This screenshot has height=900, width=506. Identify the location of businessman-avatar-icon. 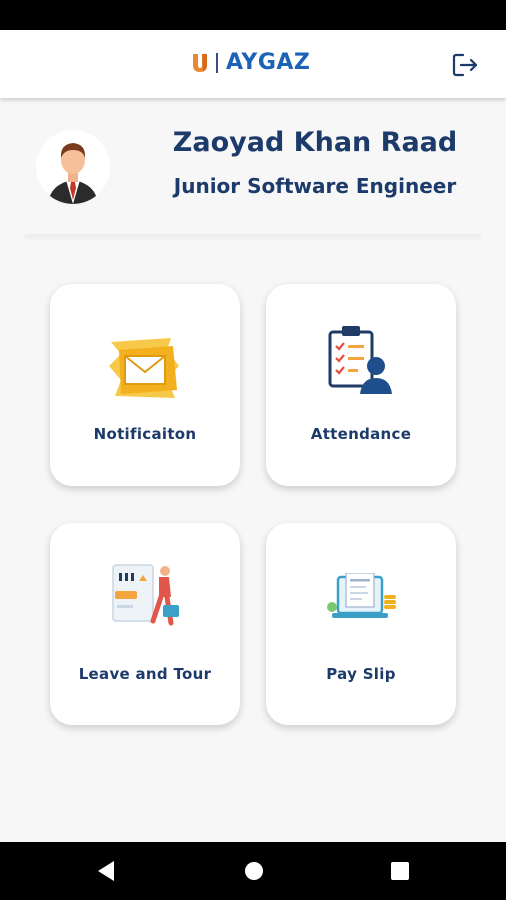
(73, 167).